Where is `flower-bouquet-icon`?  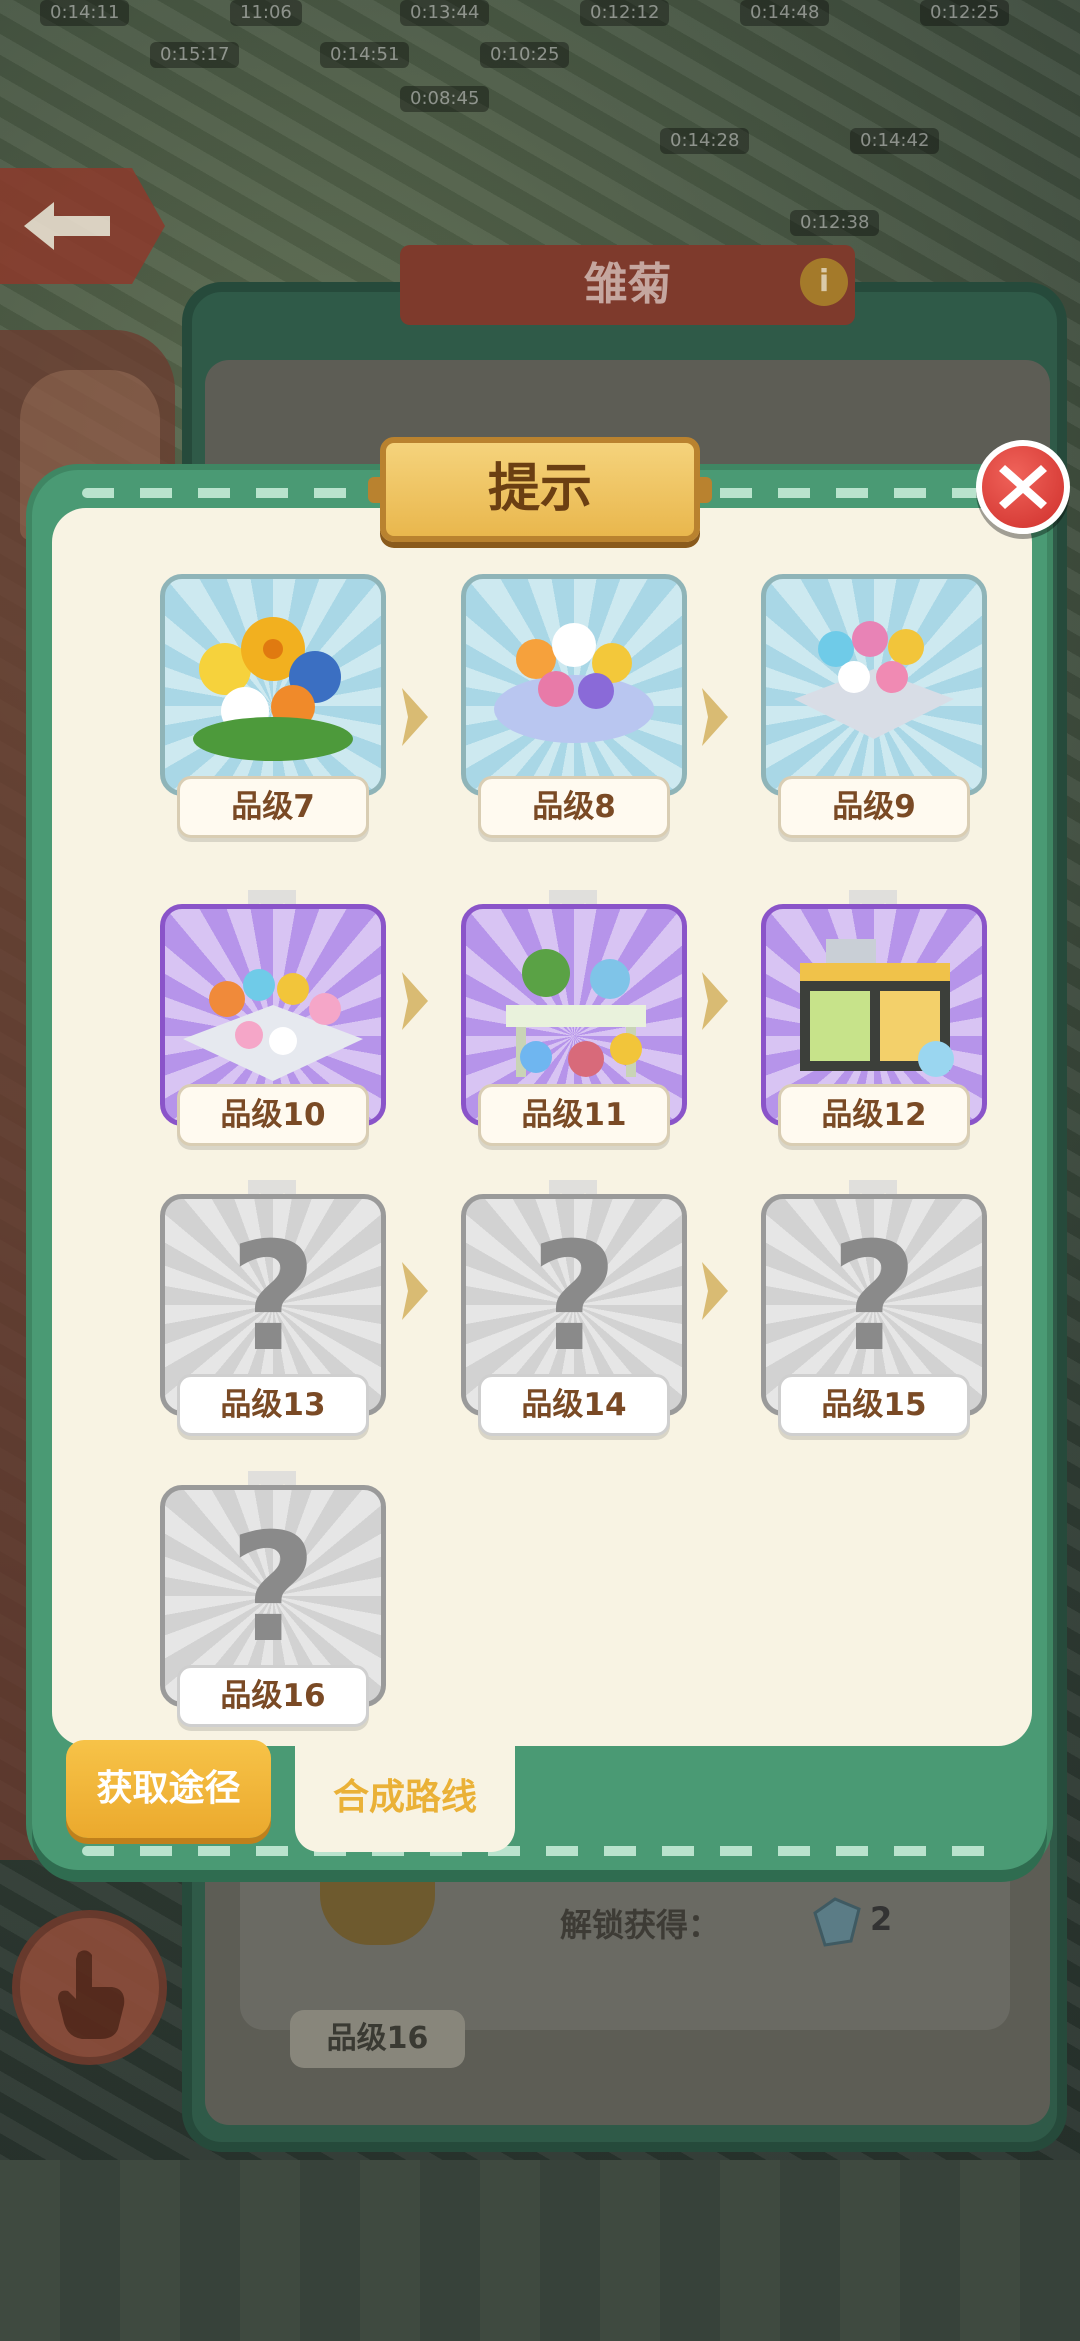
flower-bouquet-icon is located at coordinates (273, 689).